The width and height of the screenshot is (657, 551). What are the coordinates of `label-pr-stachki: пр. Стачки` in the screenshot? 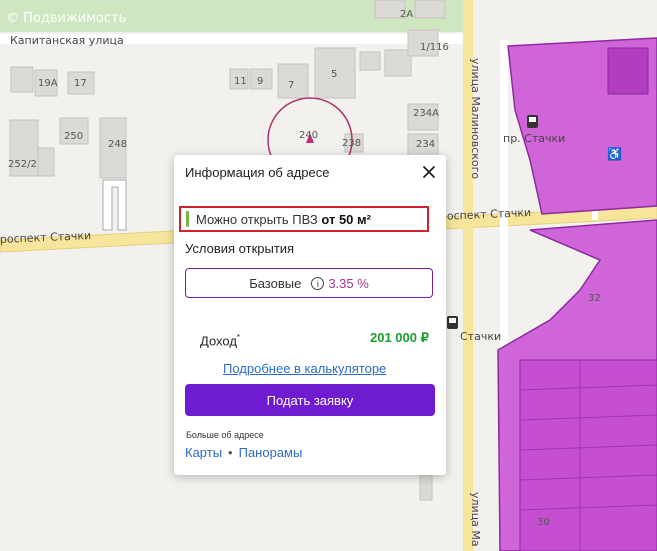 It's located at (534, 138).